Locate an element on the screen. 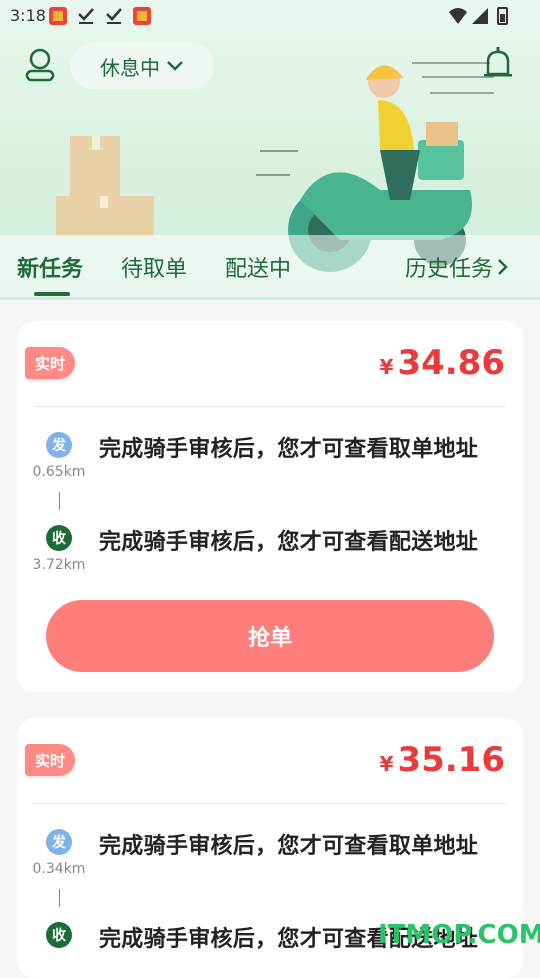  wifi-icon is located at coordinates (458, 16).